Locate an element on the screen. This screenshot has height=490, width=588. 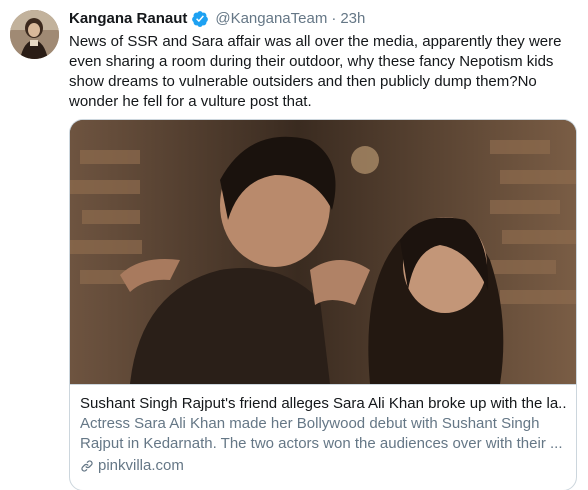
author-handle: @KanganaTeam is located at coordinates (271, 19).